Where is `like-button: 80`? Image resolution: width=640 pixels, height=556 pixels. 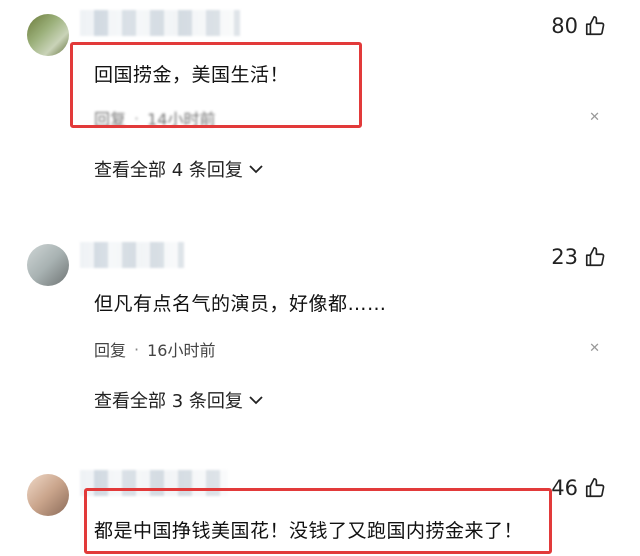 like-button: 80 is located at coordinates (578, 26).